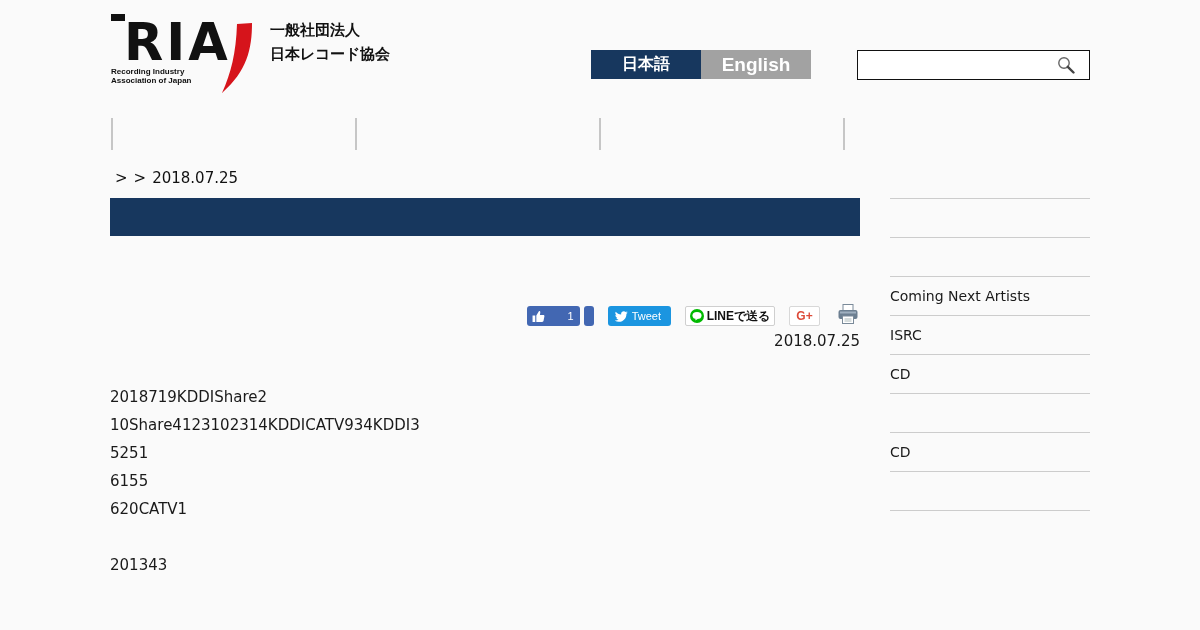  I want to click on article-text: 201343, so click(139, 565).